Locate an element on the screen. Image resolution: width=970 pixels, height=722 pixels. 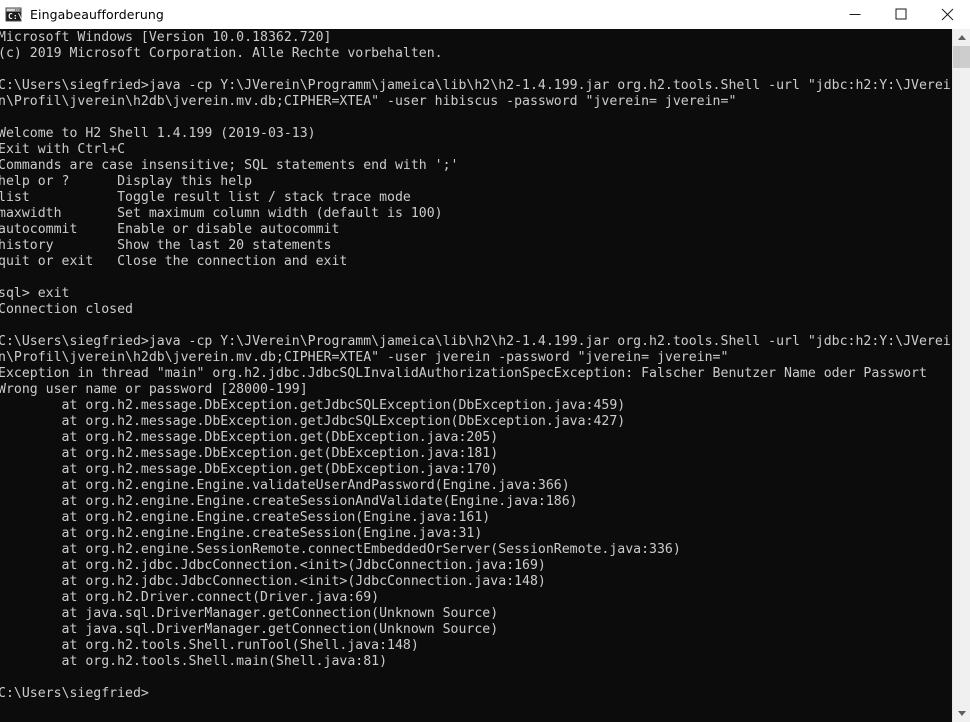
minimize-icon is located at coordinates (855, 14).